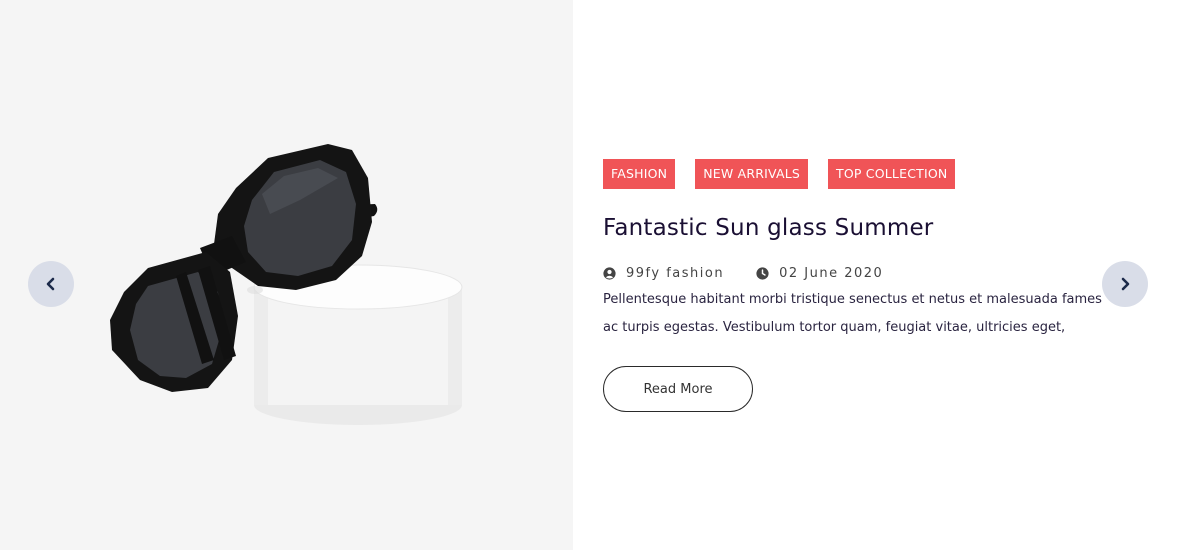 The width and height of the screenshot is (1177, 550). Describe the element at coordinates (639, 174) in the screenshot. I see `tag-fashion: FASHION` at that location.